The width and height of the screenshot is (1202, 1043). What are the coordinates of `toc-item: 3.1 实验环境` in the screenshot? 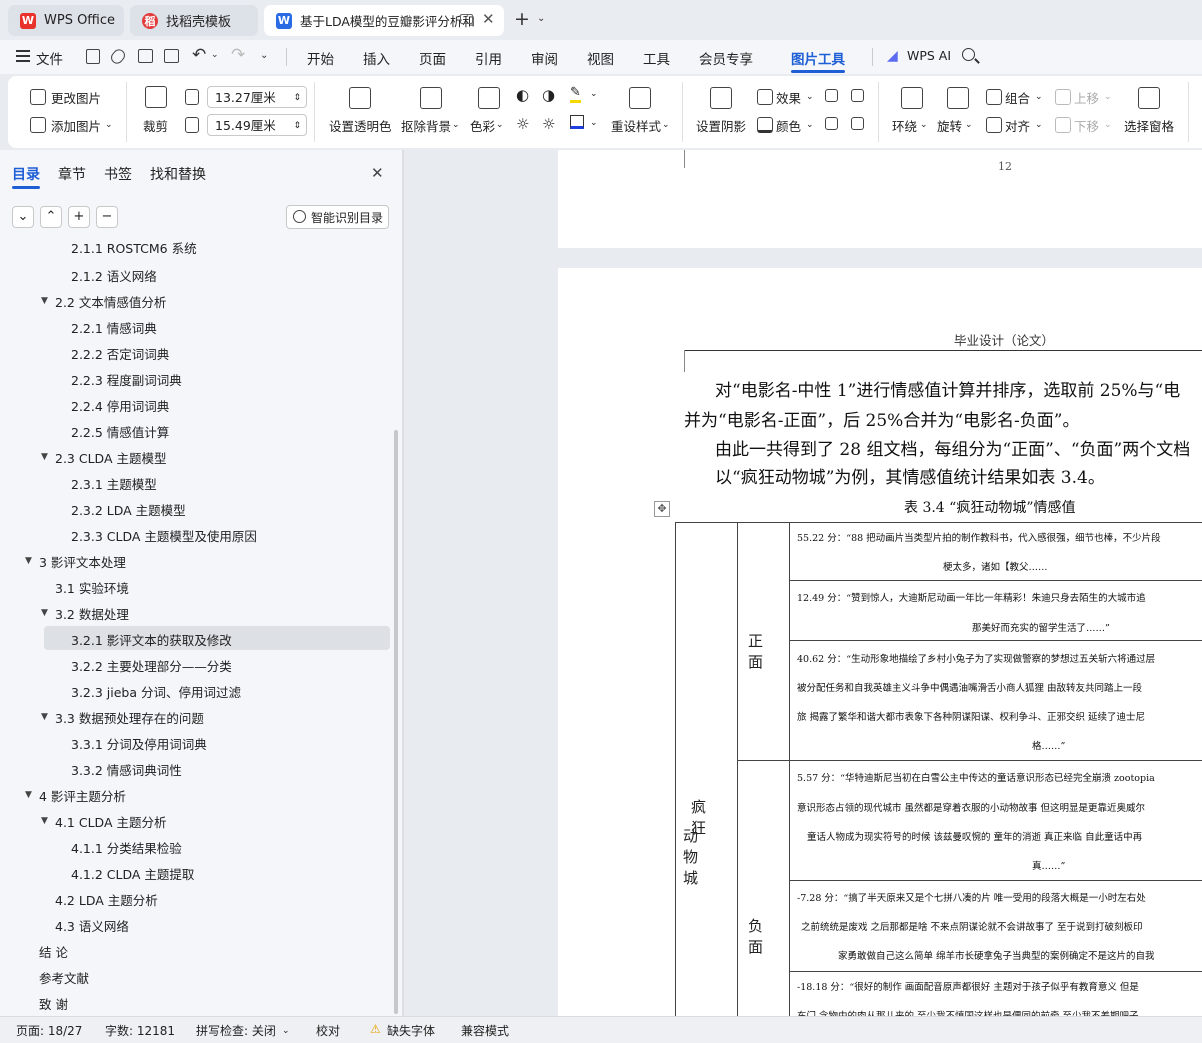 It's located at (92, 587).